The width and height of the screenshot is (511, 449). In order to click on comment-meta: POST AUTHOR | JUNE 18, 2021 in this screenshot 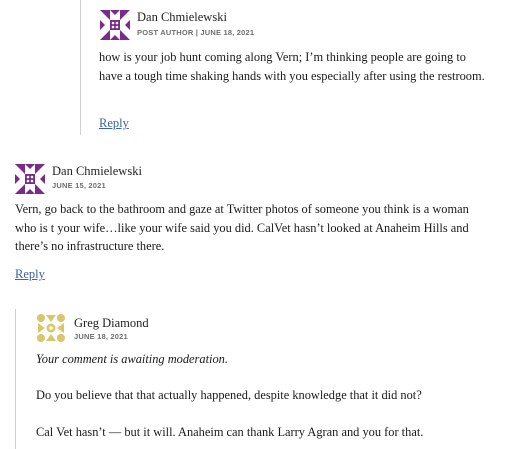, I will do `click(196, 32)`.